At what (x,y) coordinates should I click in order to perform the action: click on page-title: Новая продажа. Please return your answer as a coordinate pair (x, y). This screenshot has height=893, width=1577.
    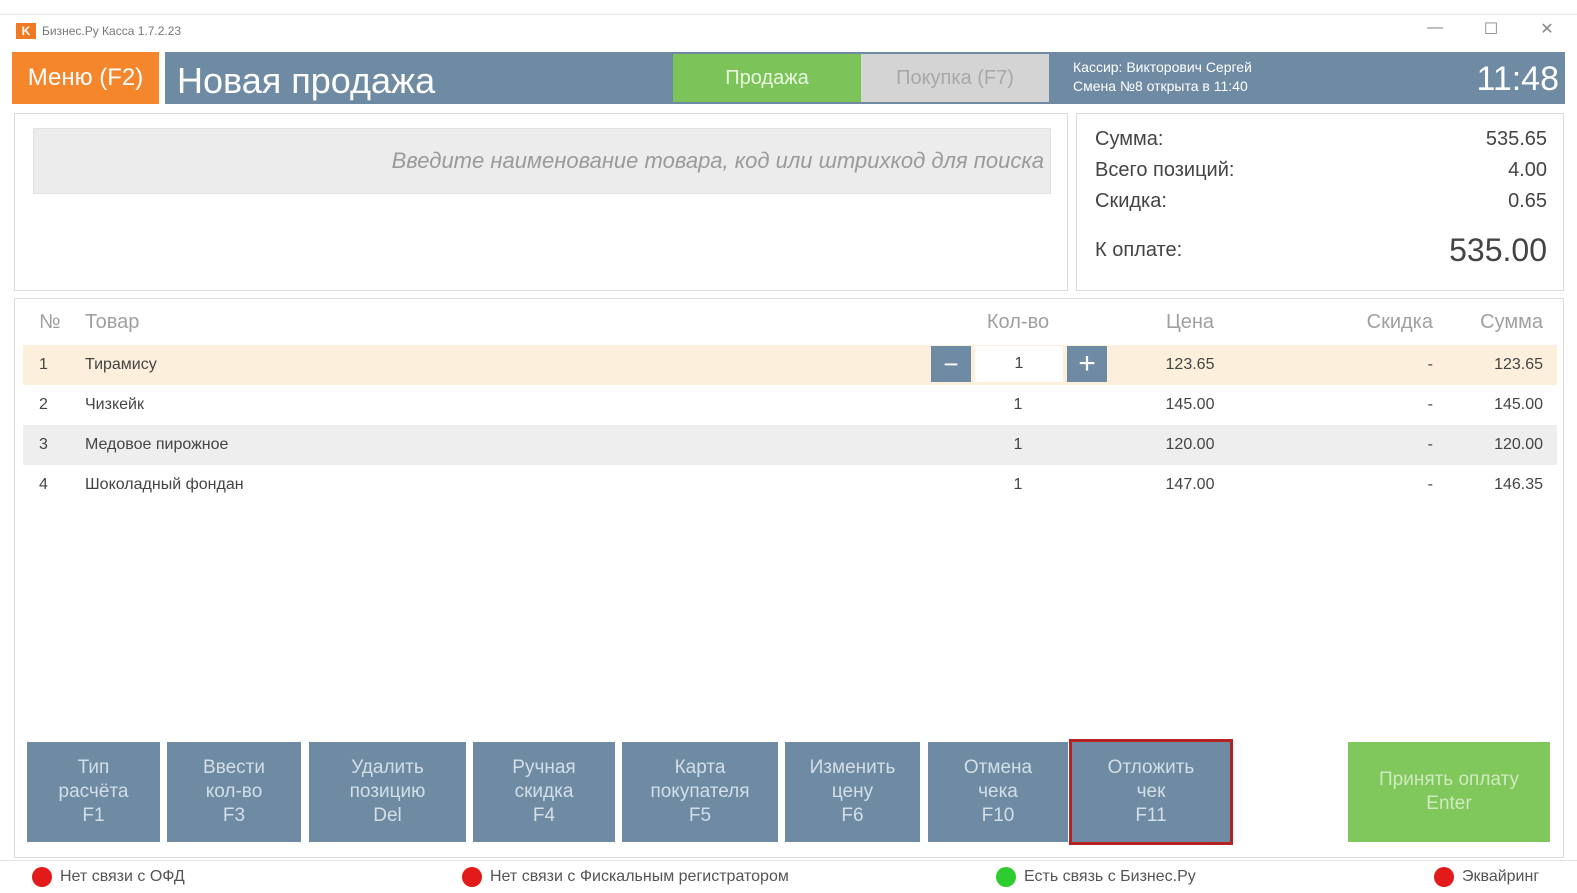
    Looking at the image, I should click on (306, 80).